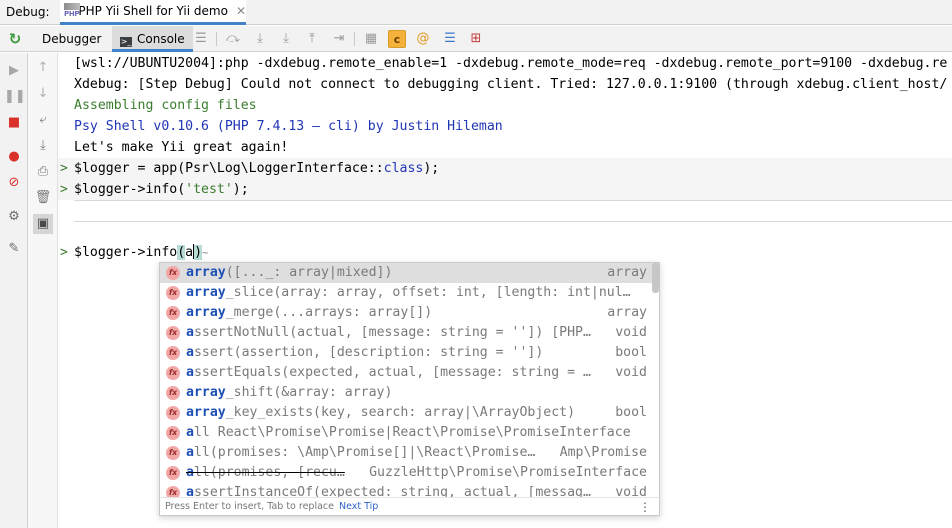  What do you see at coordinates (161, 189) in the screenshot?
I see `history-line: $logger->info('test');` at bounding box center [161, 189].